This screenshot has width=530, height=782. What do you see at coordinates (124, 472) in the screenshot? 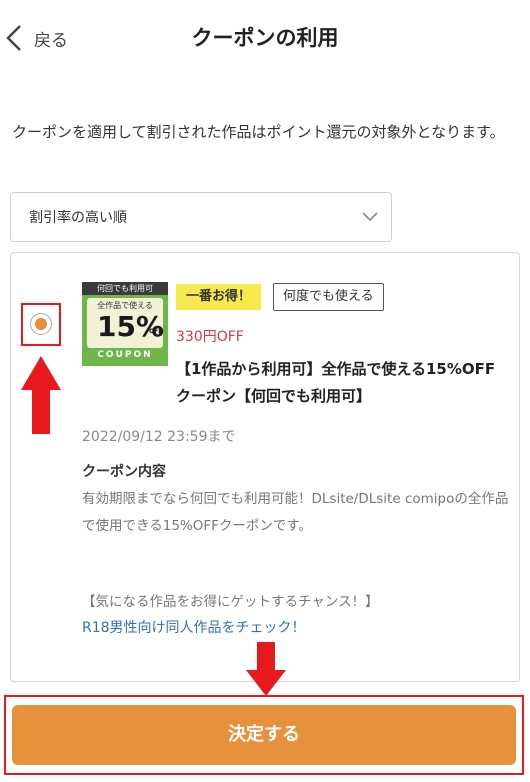
I see `coupon-content-heading: クーポン内容` at bounding box center [124, 472].